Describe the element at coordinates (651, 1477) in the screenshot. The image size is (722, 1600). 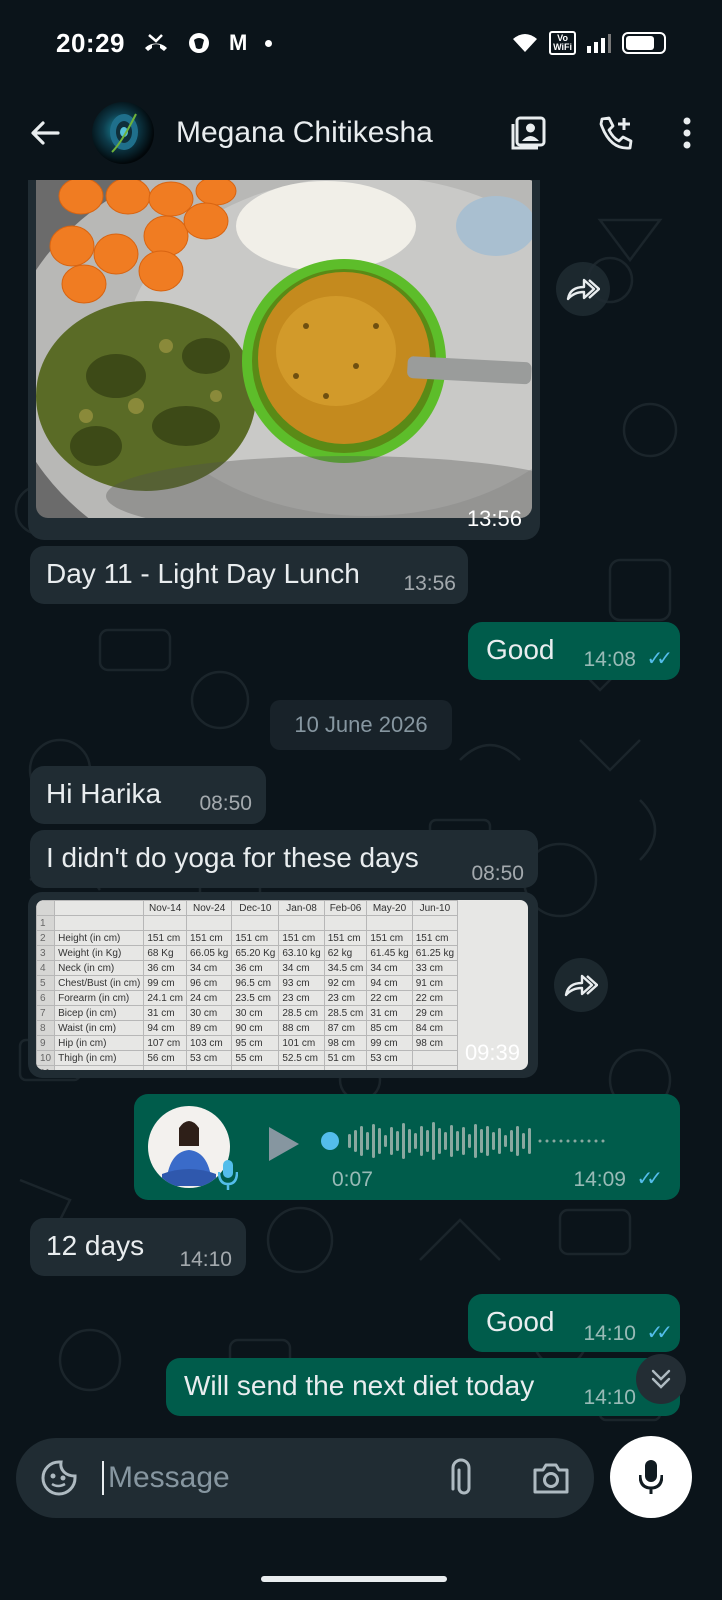
I see `voice-record-button` at that location.